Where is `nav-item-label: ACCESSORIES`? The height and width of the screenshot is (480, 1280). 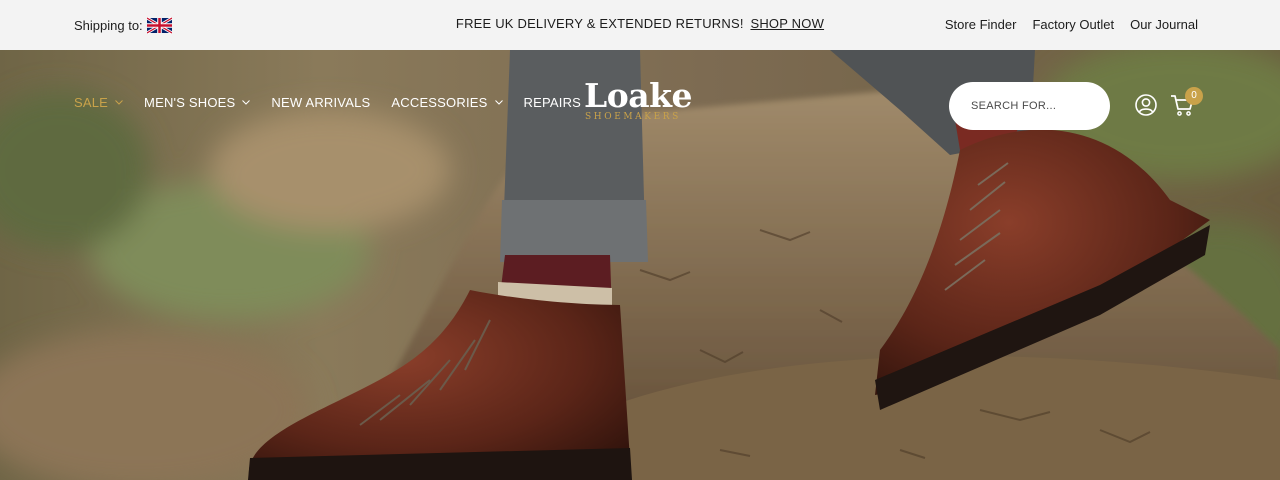 nav-item-label: ACCESSORIES is located at coordinates (439, 102).